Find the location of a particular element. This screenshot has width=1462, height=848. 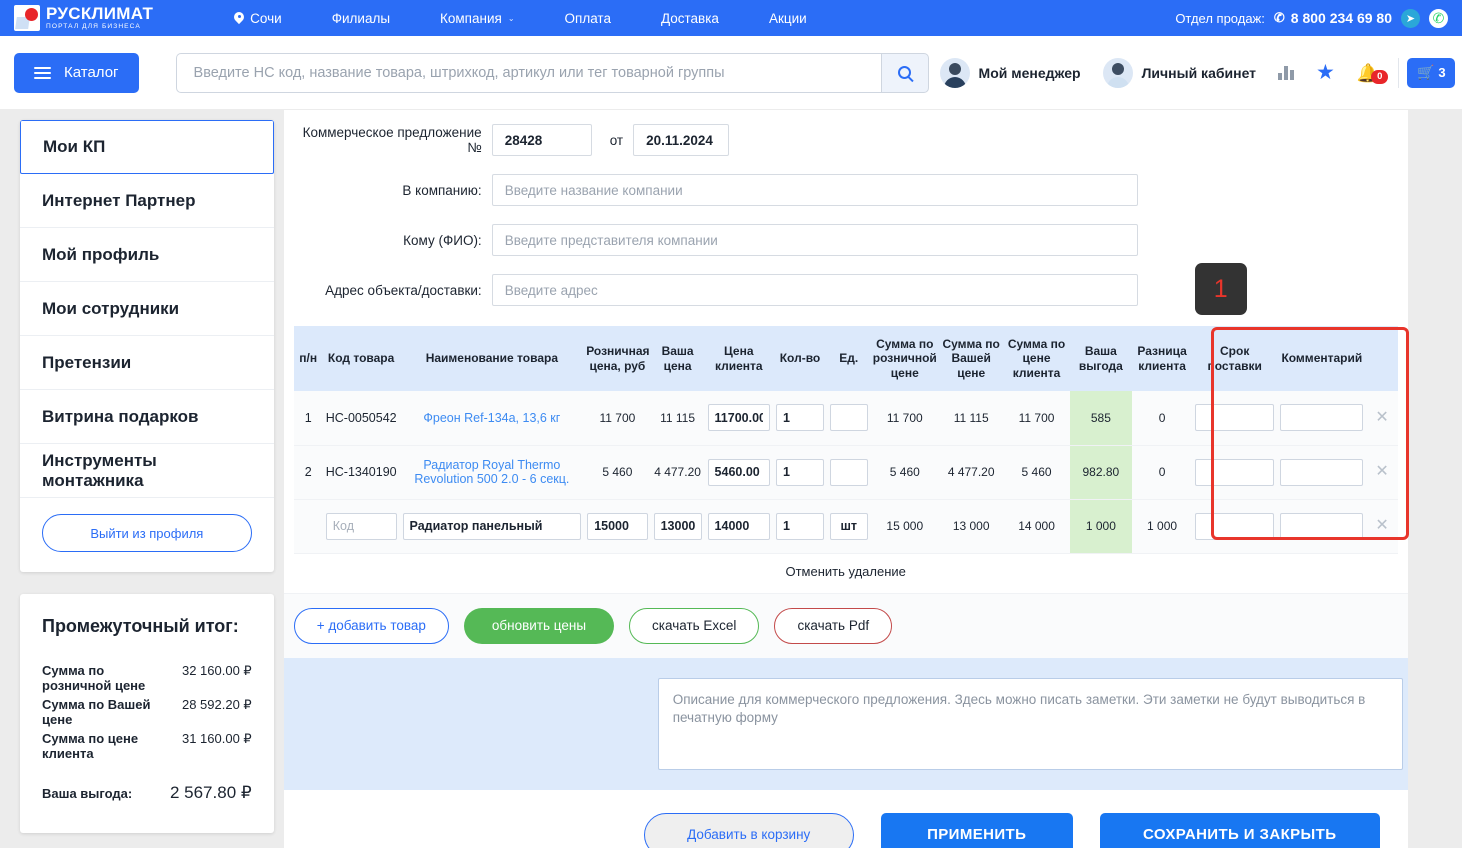

site-logo: РУСКЛИМАТ ПОРТАЛ ДЛЯ БИЗНЕСА is located at coordinates (83, 18).